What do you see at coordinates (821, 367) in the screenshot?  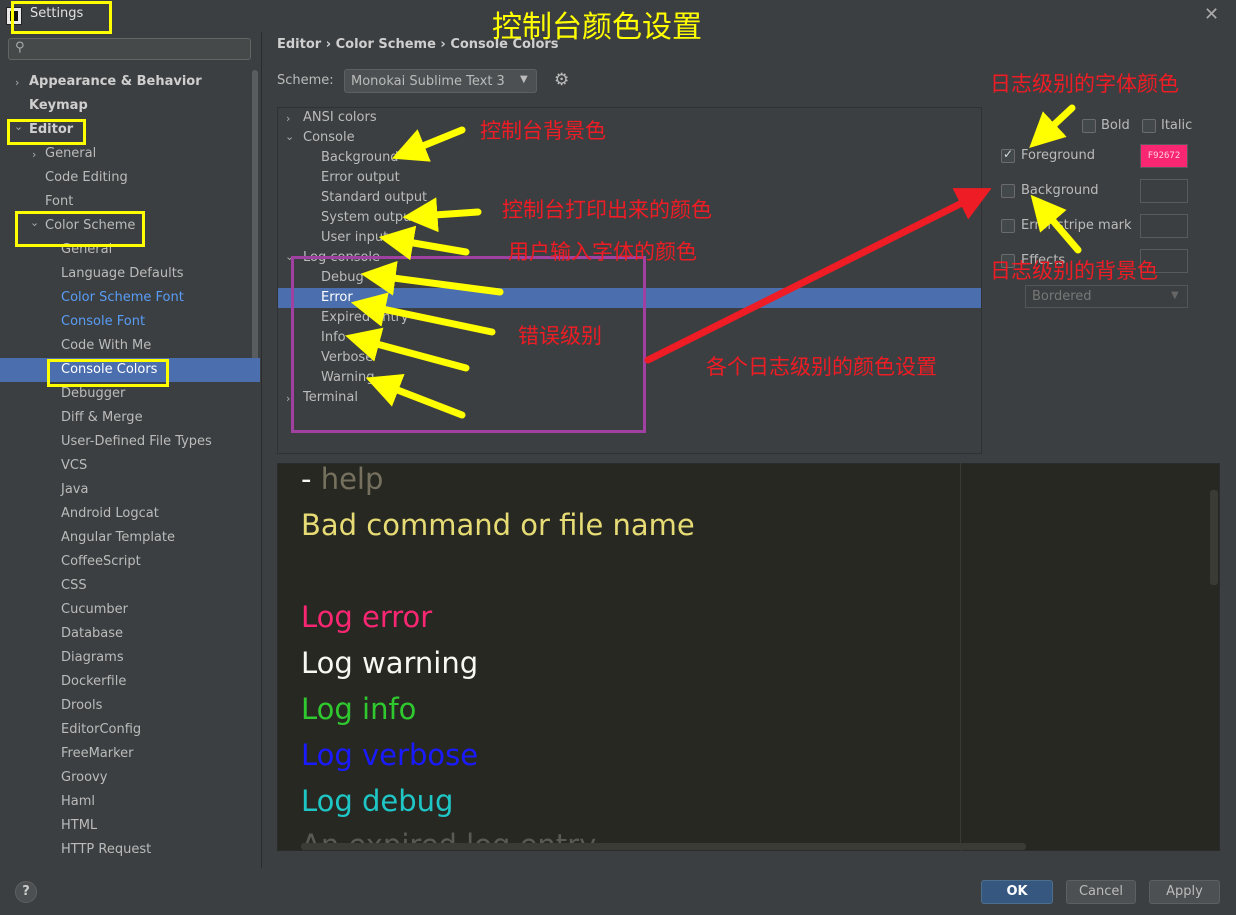 I see `annotation-each-log-level: 各个日志级别的颜色设置` at bounding box center [821, 367].